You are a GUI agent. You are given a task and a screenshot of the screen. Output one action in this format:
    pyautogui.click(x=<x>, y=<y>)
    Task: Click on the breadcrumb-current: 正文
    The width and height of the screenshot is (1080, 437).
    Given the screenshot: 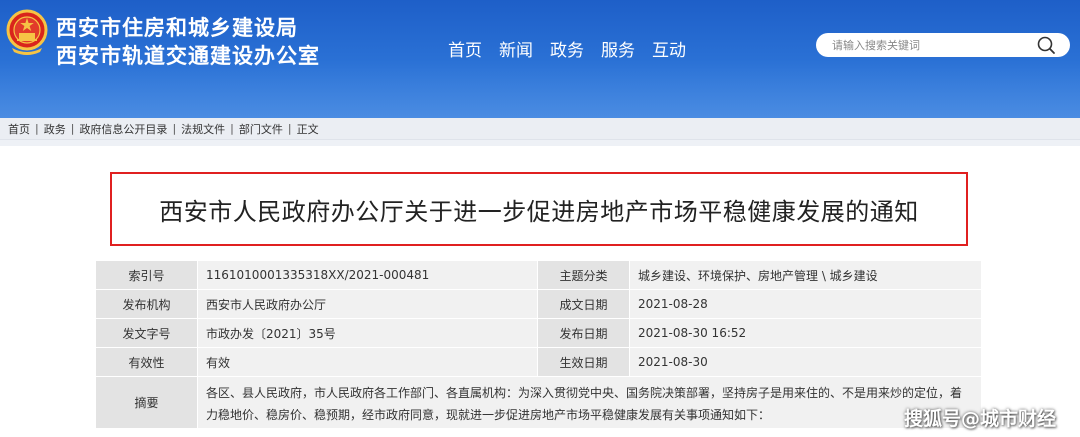 What is the action you would take?
    pyautogui.click(x=307, y=129)
    